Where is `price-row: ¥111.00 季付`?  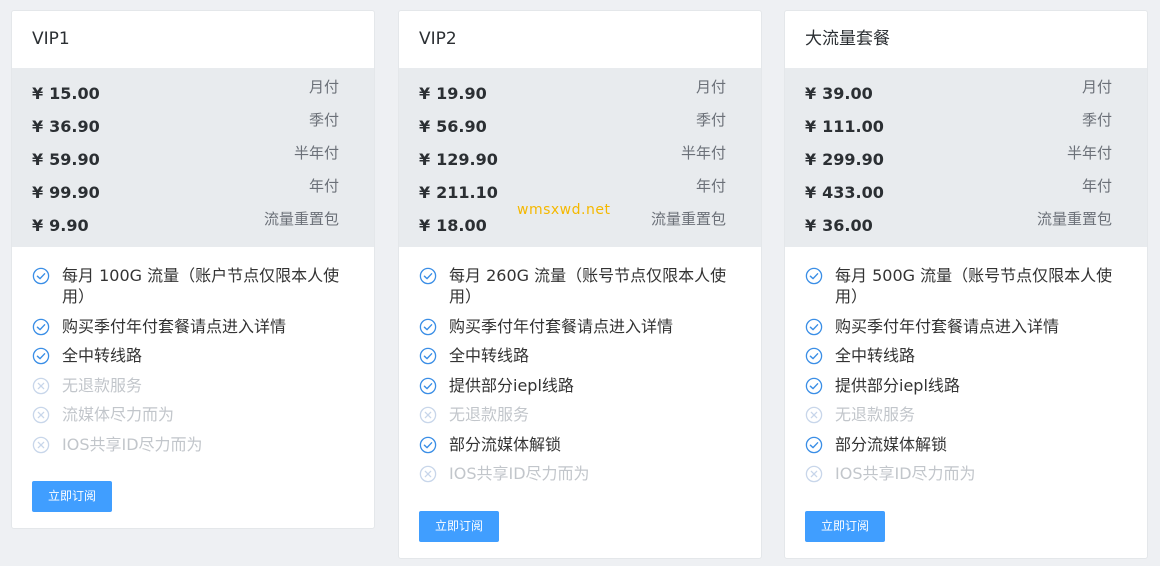
price-row: ¥111.00 季付 is located at coordinates (966, 123).